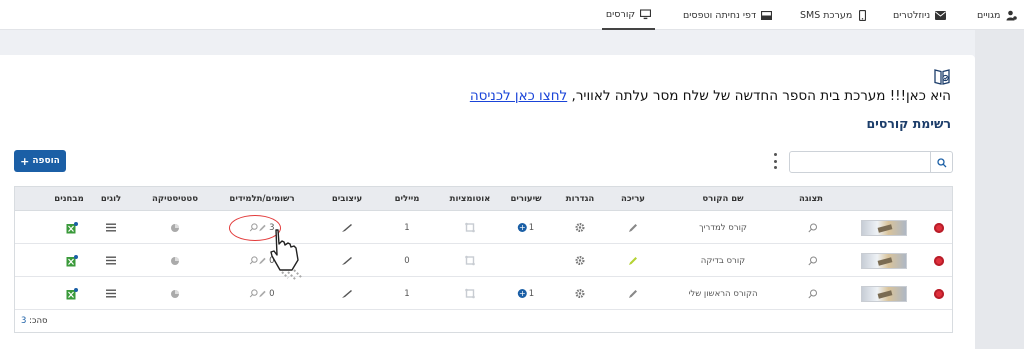  I want to click on nav-item-newsletters: ניוזלטרים, so click(920, 15).